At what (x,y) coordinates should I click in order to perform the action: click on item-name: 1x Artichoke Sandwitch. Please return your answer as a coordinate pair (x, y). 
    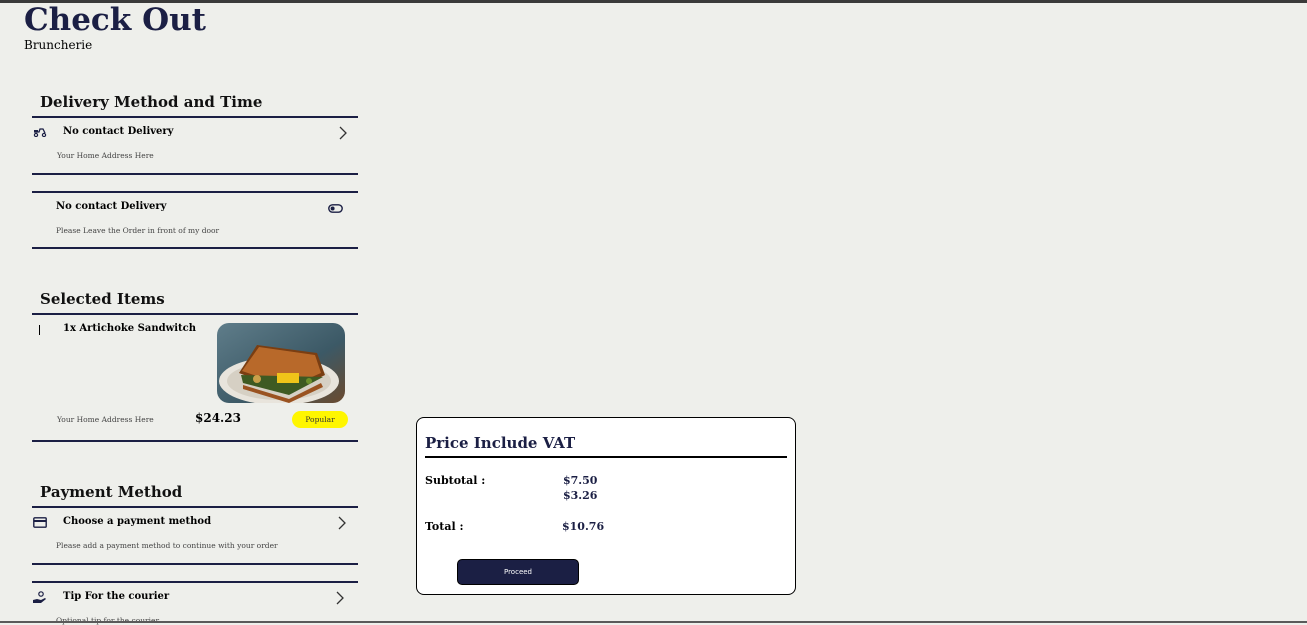
    Looking at the image, I should click on (129, 328).